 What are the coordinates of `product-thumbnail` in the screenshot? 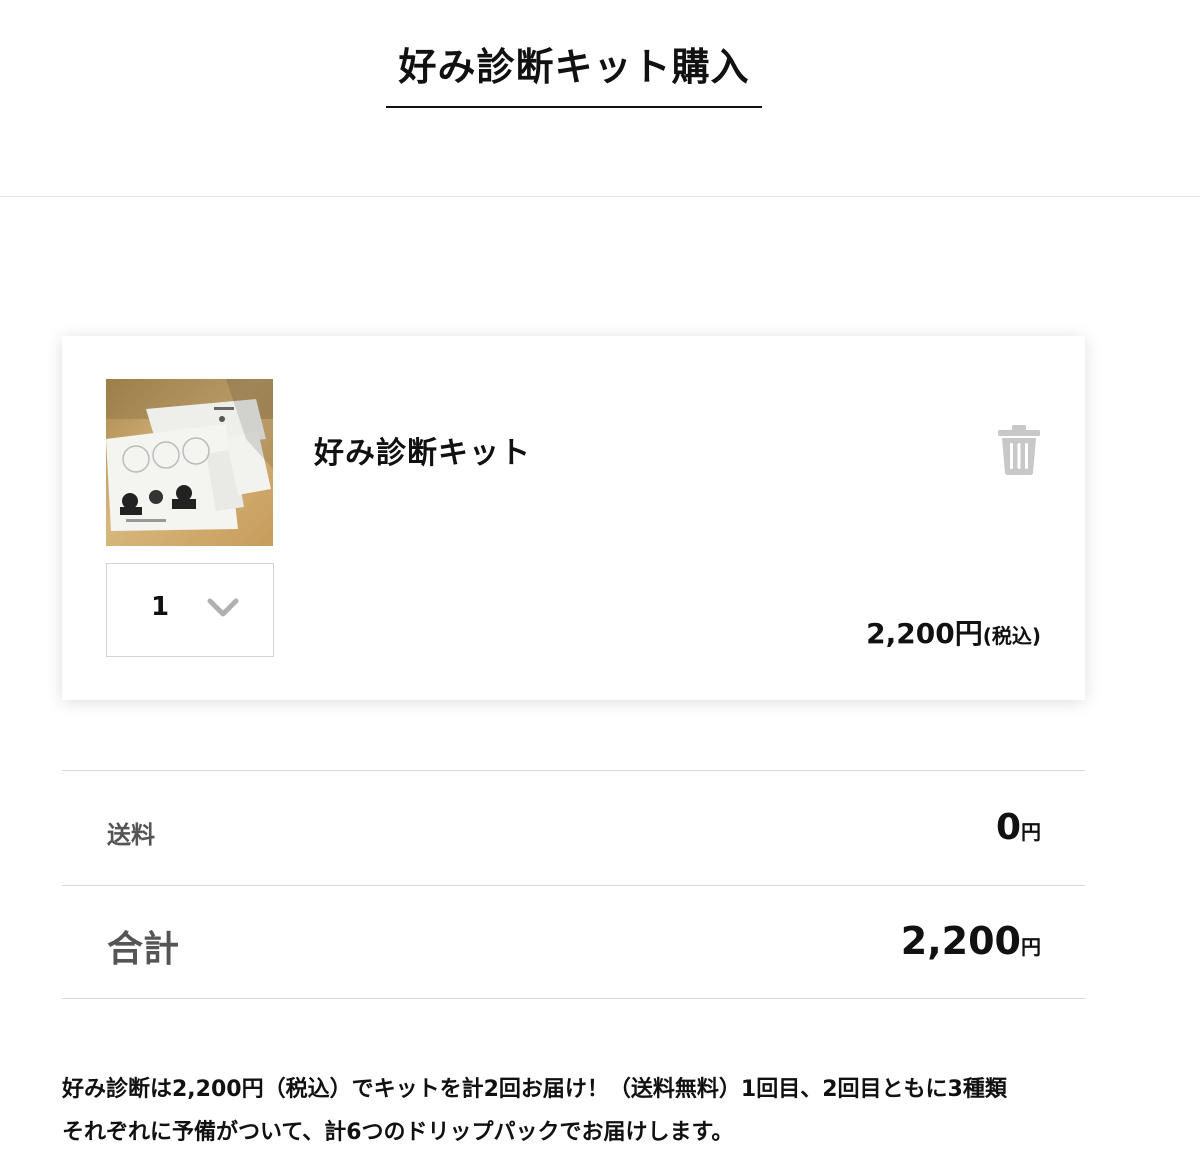 It's located at (189, 462).